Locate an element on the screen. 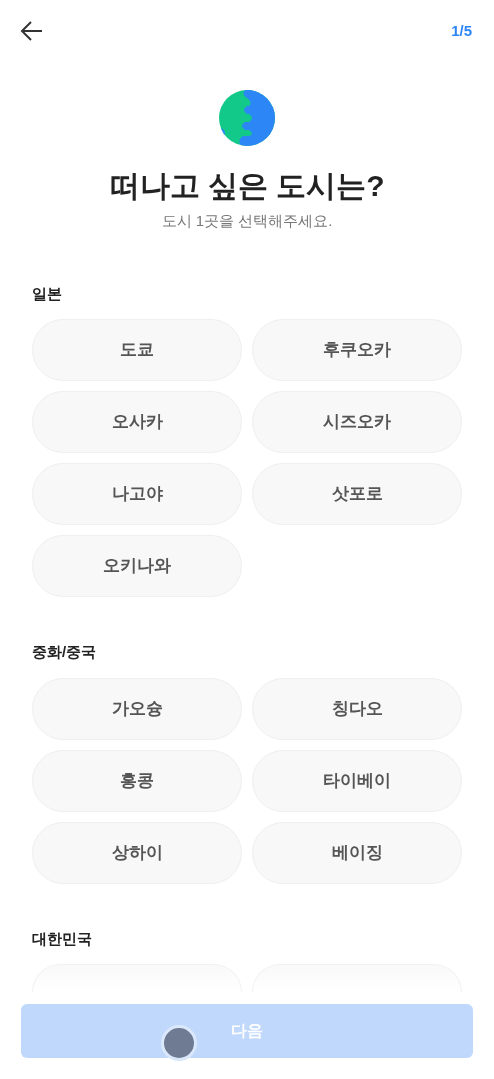 Image resolution: width=494 pixels, height=1079 pixels. city-option: 홍콩 is located at coordinates (137, 780).